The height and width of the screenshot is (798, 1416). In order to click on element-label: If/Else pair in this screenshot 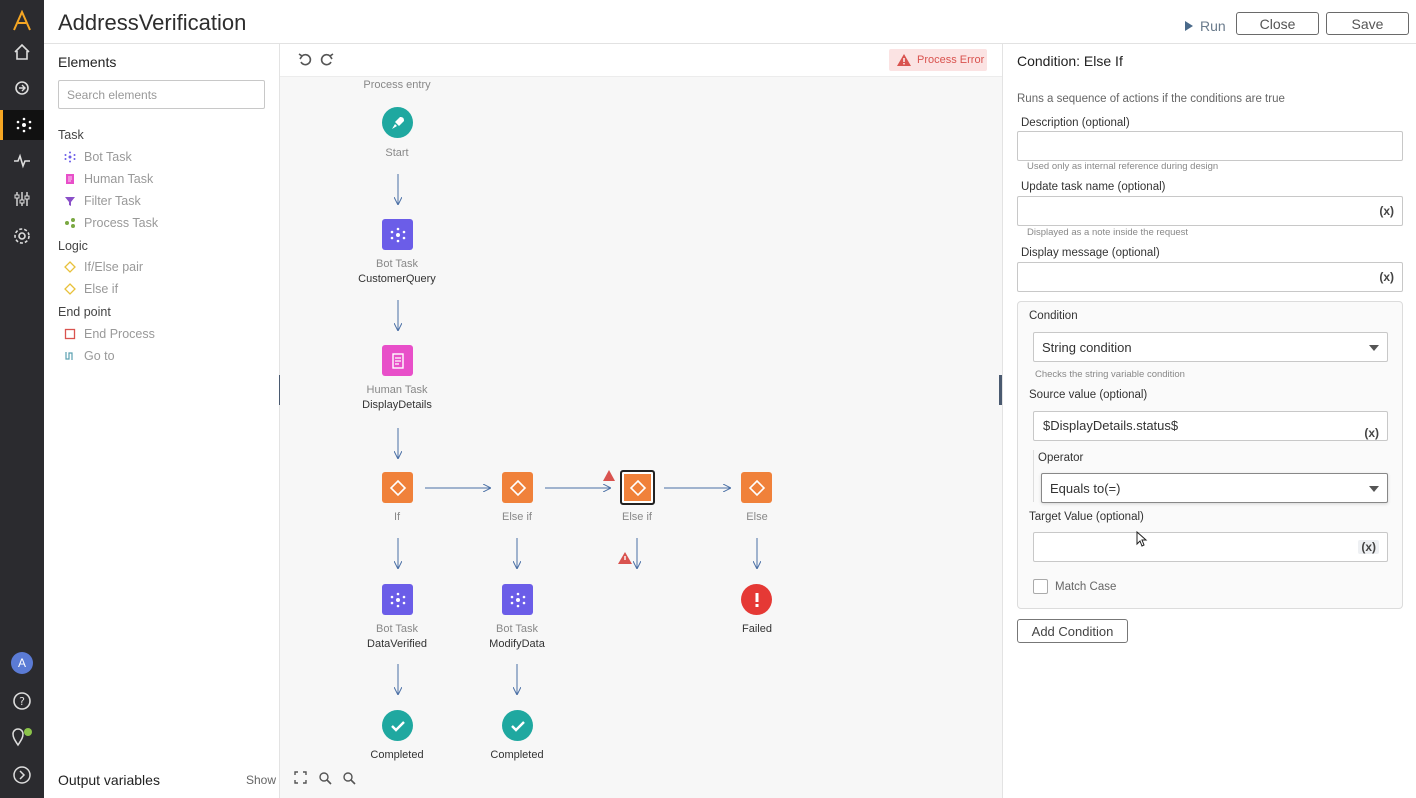, I will do `click(114, 267)`.